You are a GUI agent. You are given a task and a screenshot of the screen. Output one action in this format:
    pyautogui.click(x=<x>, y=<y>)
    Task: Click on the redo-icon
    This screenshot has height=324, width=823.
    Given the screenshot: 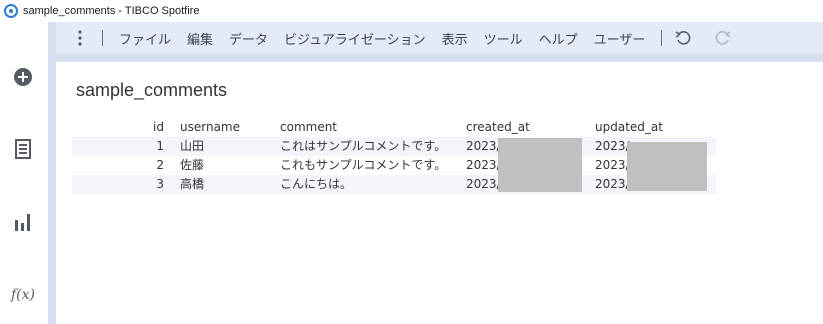 What is the action you would take?
    pyautogui.click(x=723, y=38)
    